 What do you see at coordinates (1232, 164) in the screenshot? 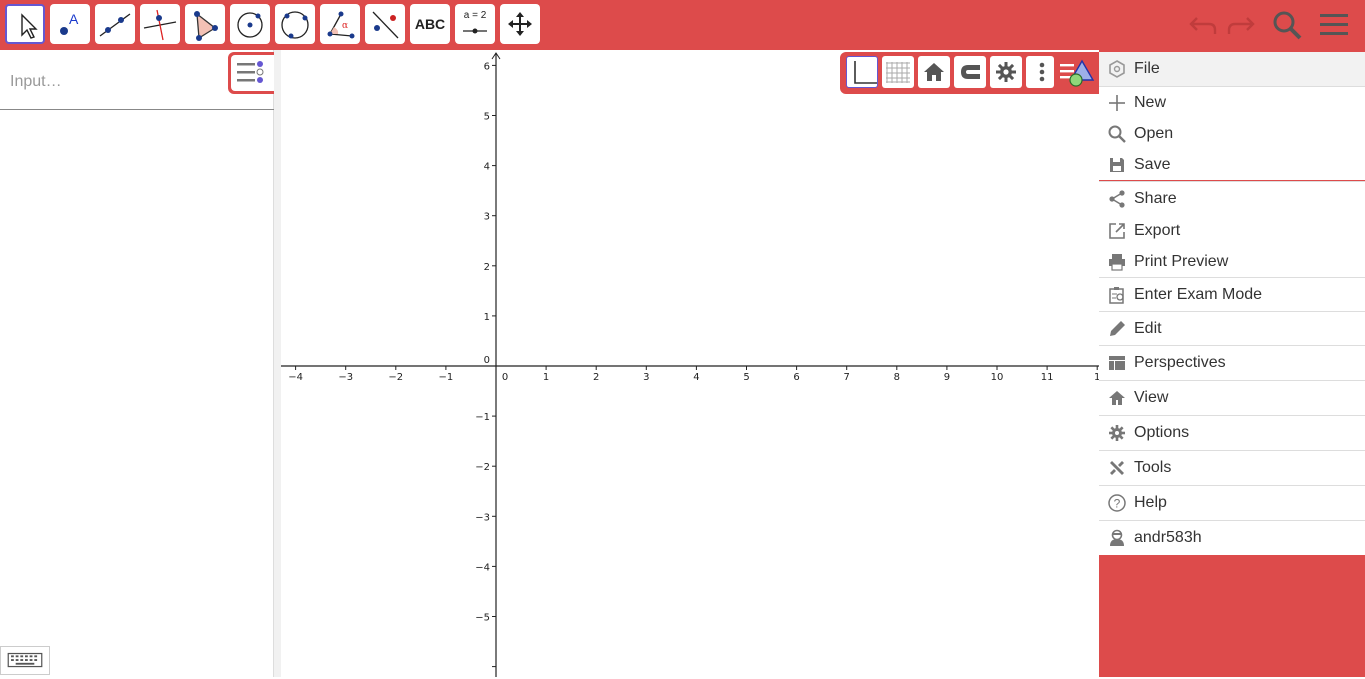
I see `menu-item-save: Save` at bounding box center [1232, 164].